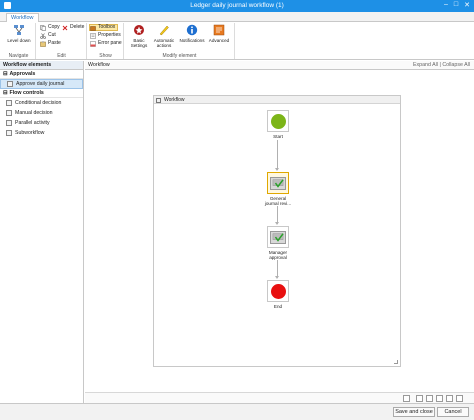 The height and width of the screenshot is (420, 474). Describe the element at coordinates (279, 397) in the screenshot. I see `zoom-toolbar` at that location.